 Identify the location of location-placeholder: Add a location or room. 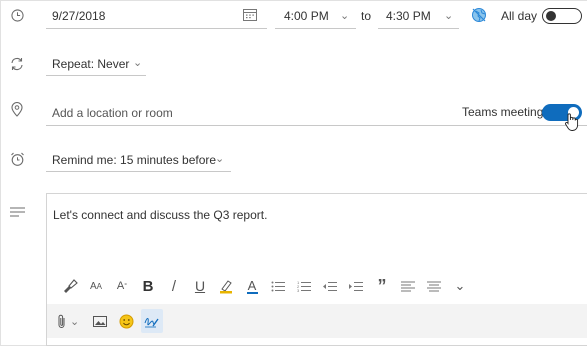
(112, 113).